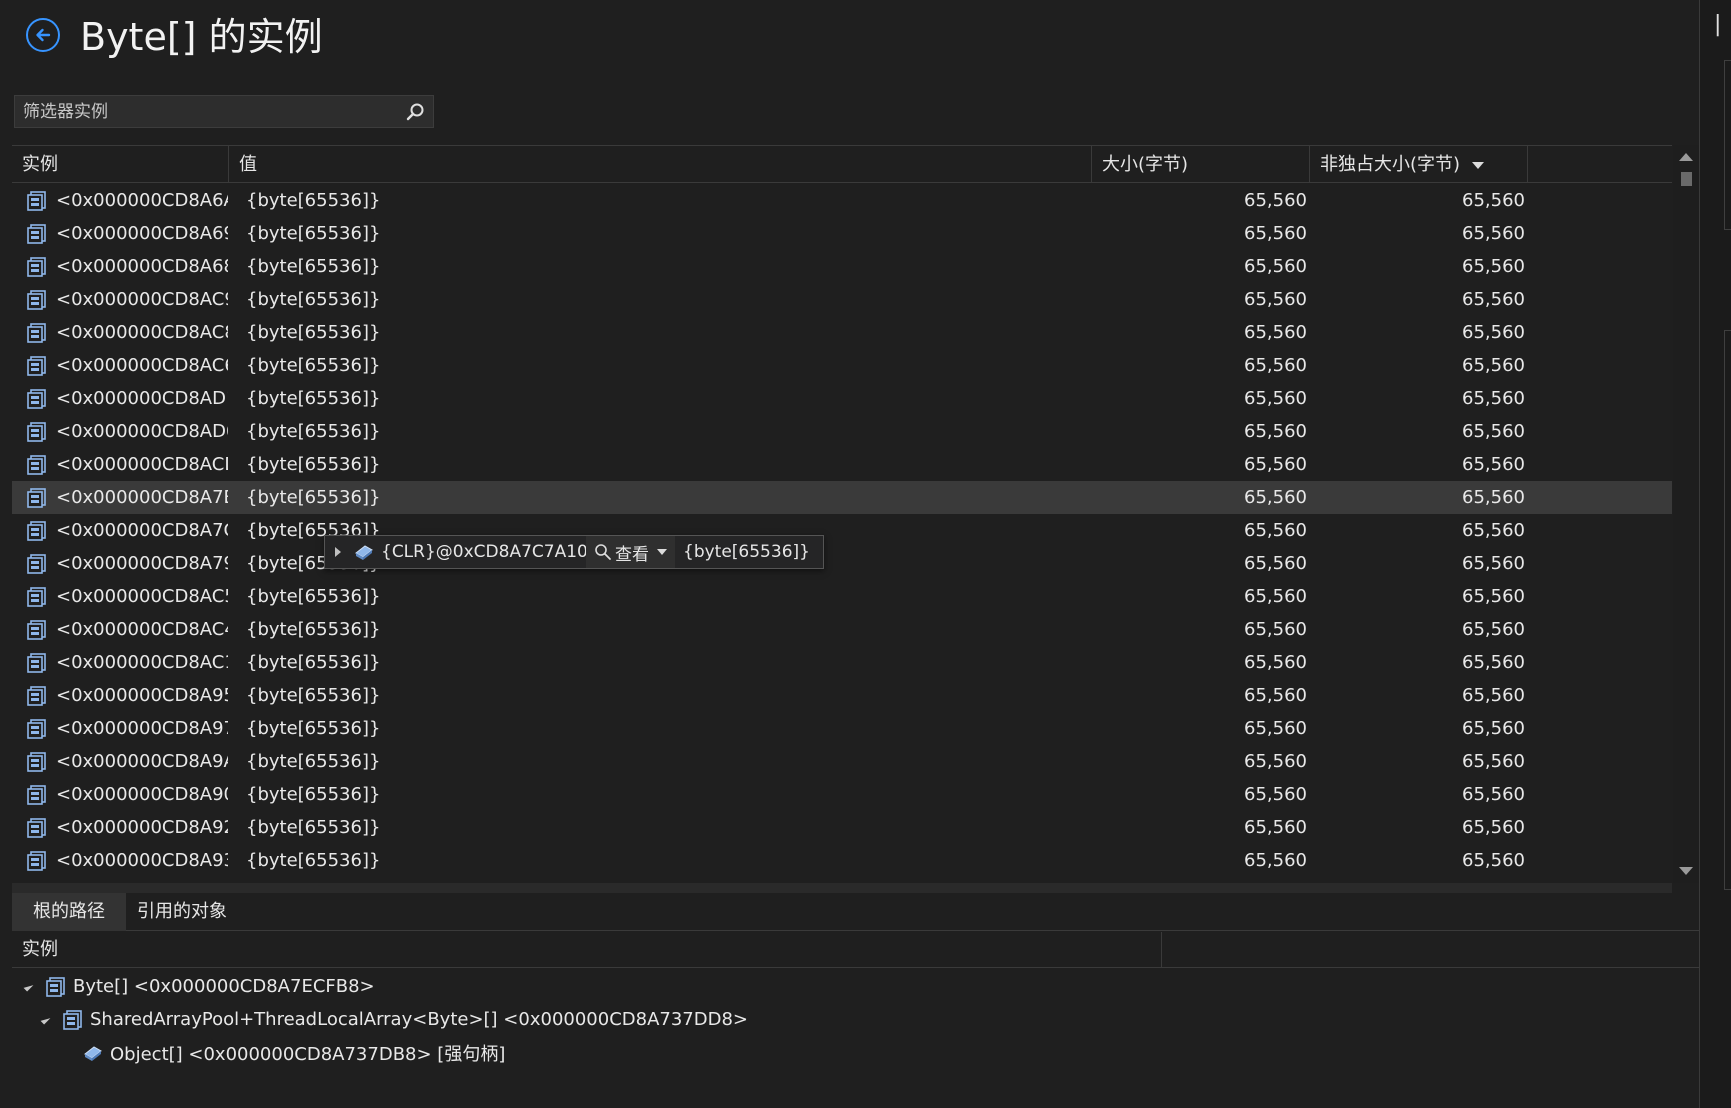 The image size is (1731, 1108). I want to click on table-row: <0x000000CD8A6A {byte[65536]} 65,560 65,560, so click(842, 200).